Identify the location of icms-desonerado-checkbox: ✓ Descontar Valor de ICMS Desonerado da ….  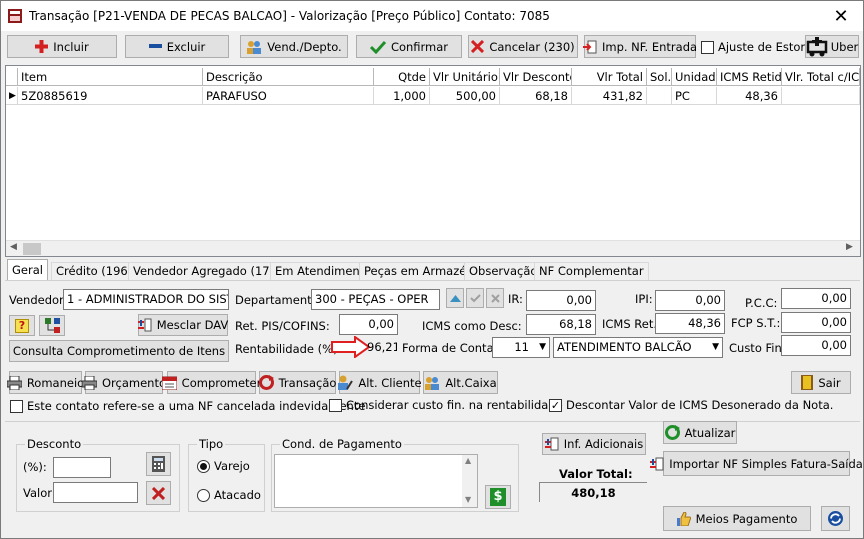
(691, 405).